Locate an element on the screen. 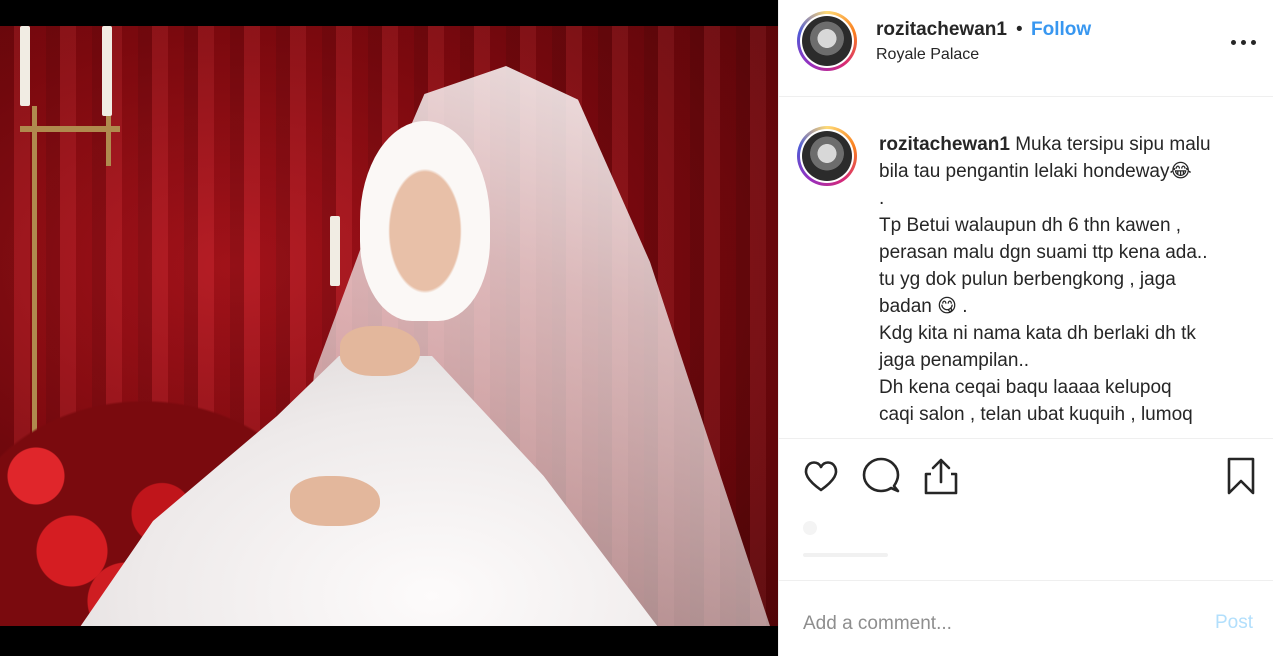 Image resolution: width=1273 pixels, height=656 pixels. caption-line: Dh kena ceqai baqu laaaa kelupoq is located at coordinates (1025, 387).